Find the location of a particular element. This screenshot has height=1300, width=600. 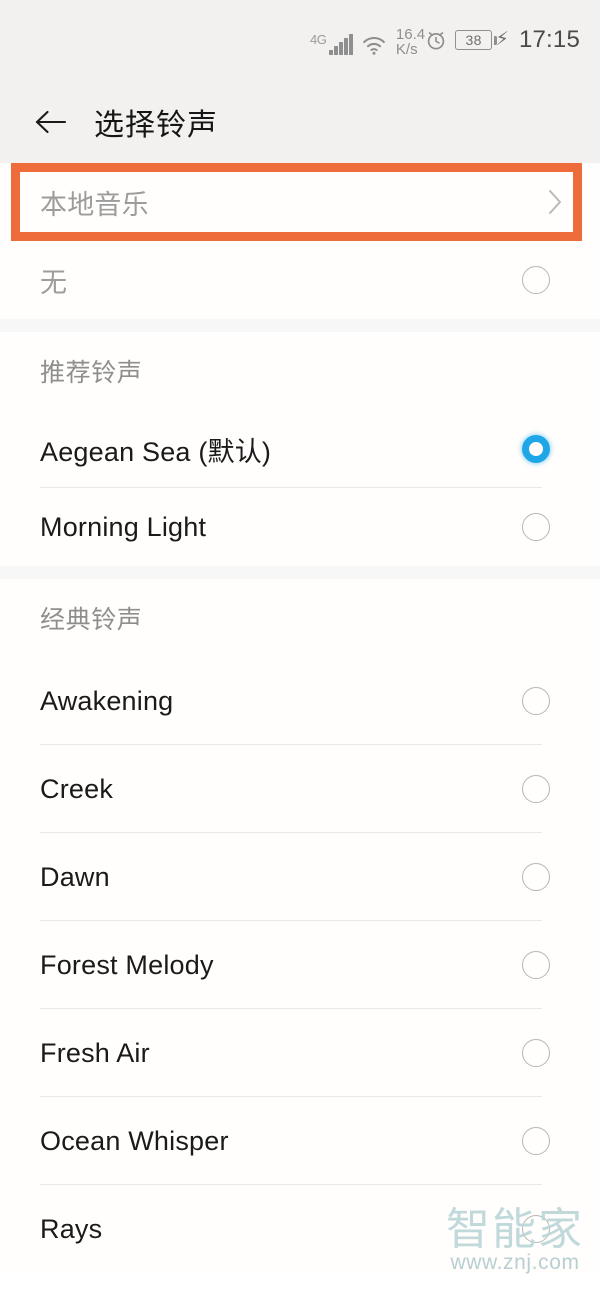

signal-bars-icon is located at coordinates (341, 45).